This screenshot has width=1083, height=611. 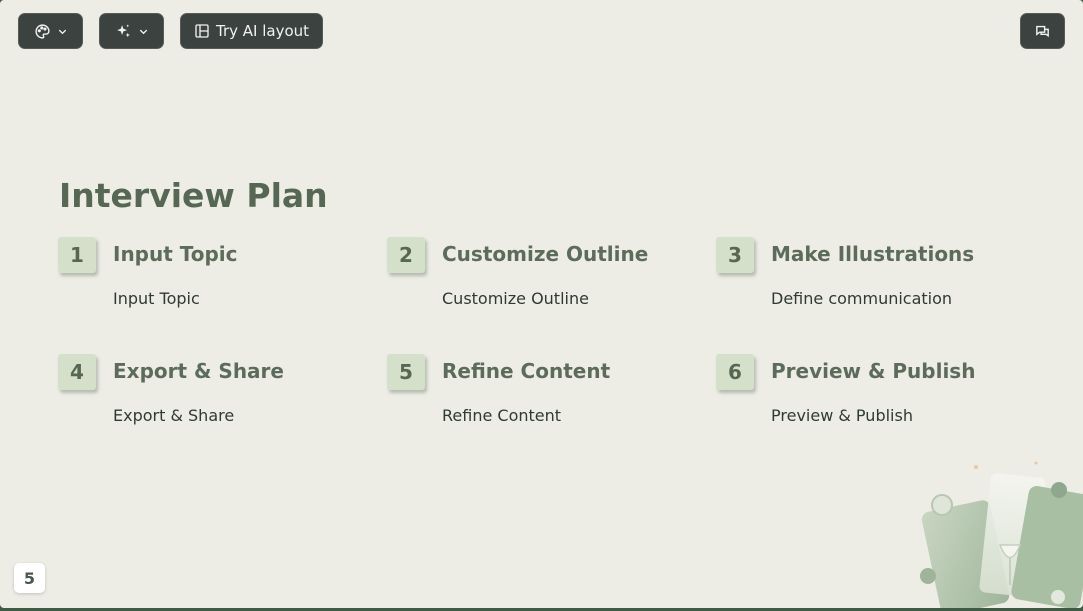 What do you see at coordinates (866, 399) in the screenshot?
I see `step-item: 6 Preview & Publish Preview & Publish` at bounding box center [866, 399].